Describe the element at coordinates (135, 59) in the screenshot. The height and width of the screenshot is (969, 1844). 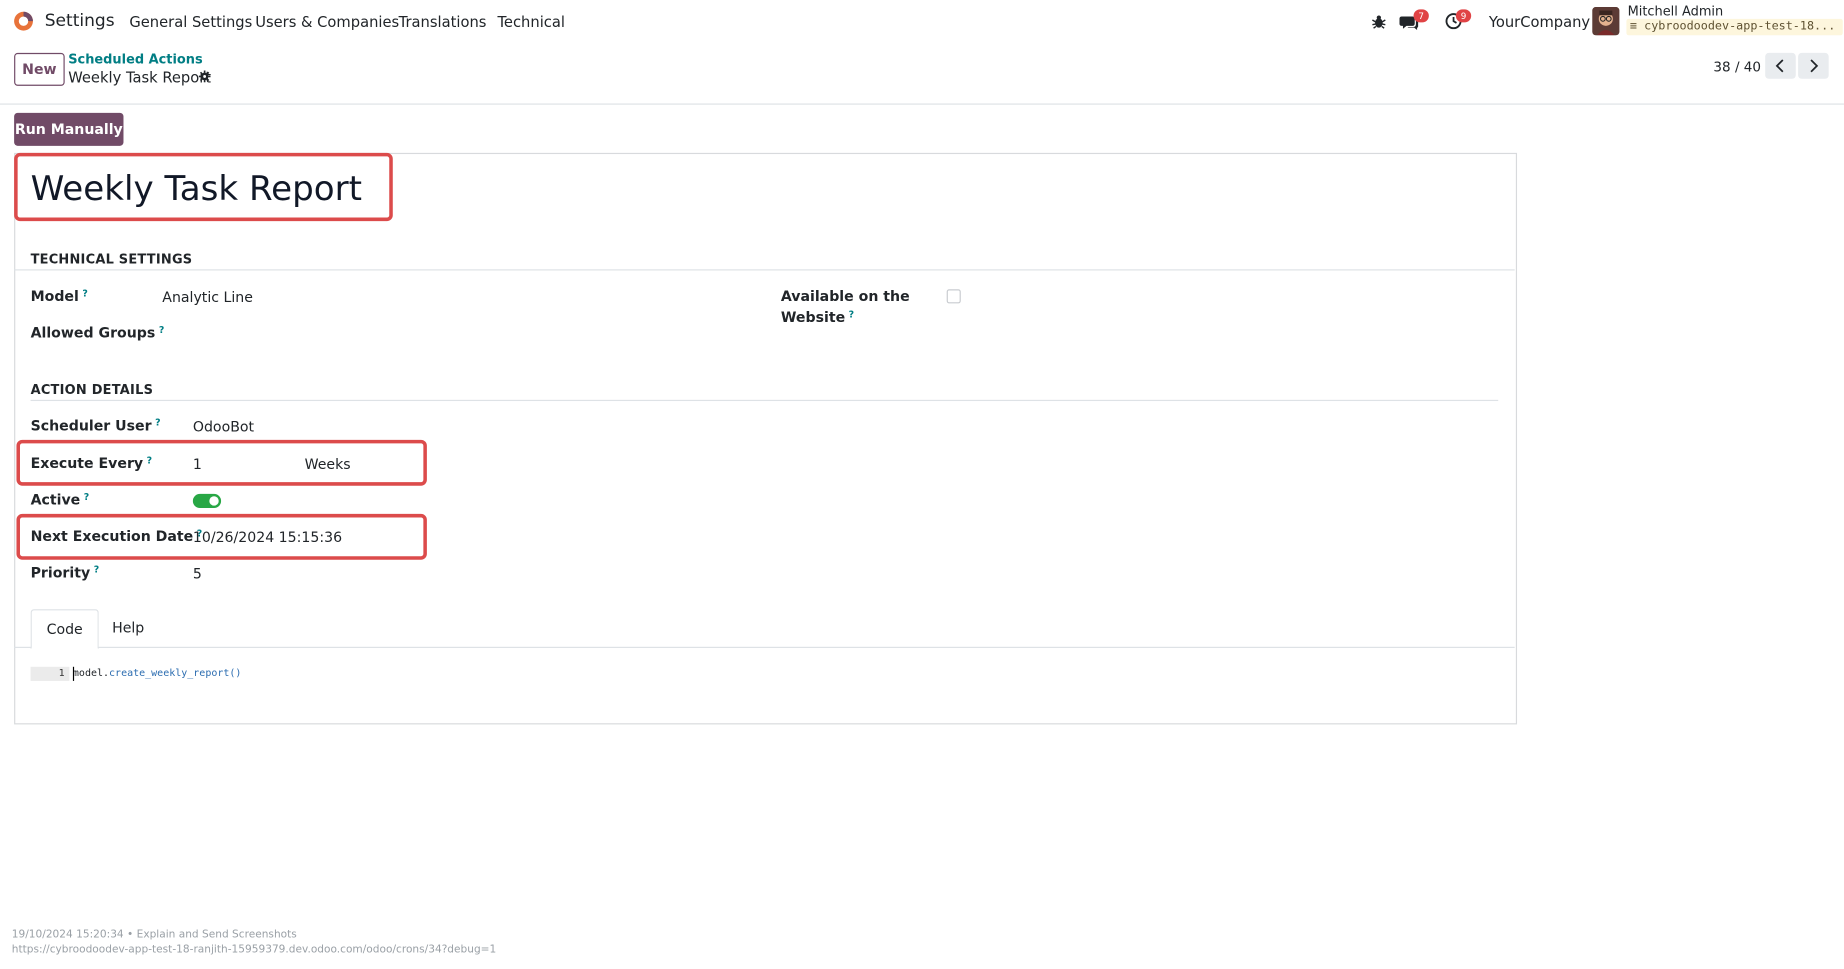
I see `breadcrumb-parent: Scheduled Actions` at that location.